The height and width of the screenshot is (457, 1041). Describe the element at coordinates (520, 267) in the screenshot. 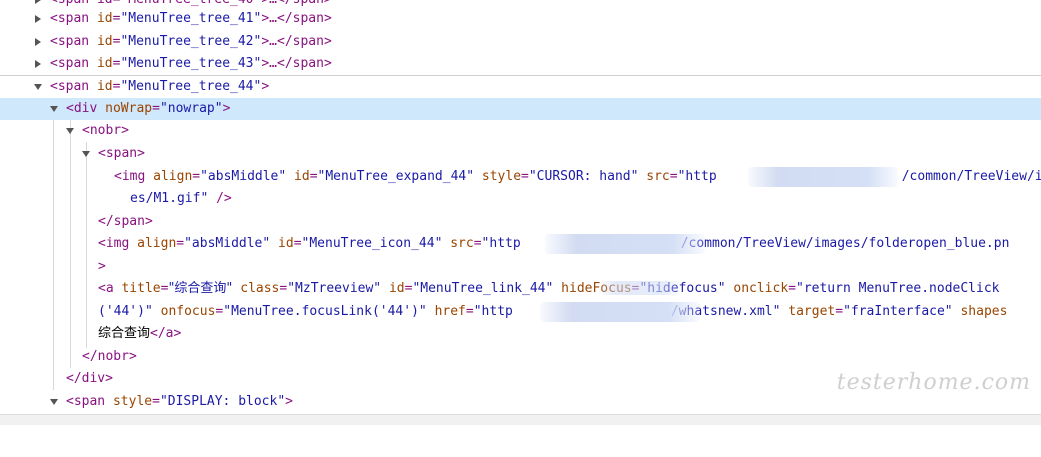

I see `dom-node-row: >` at that location.